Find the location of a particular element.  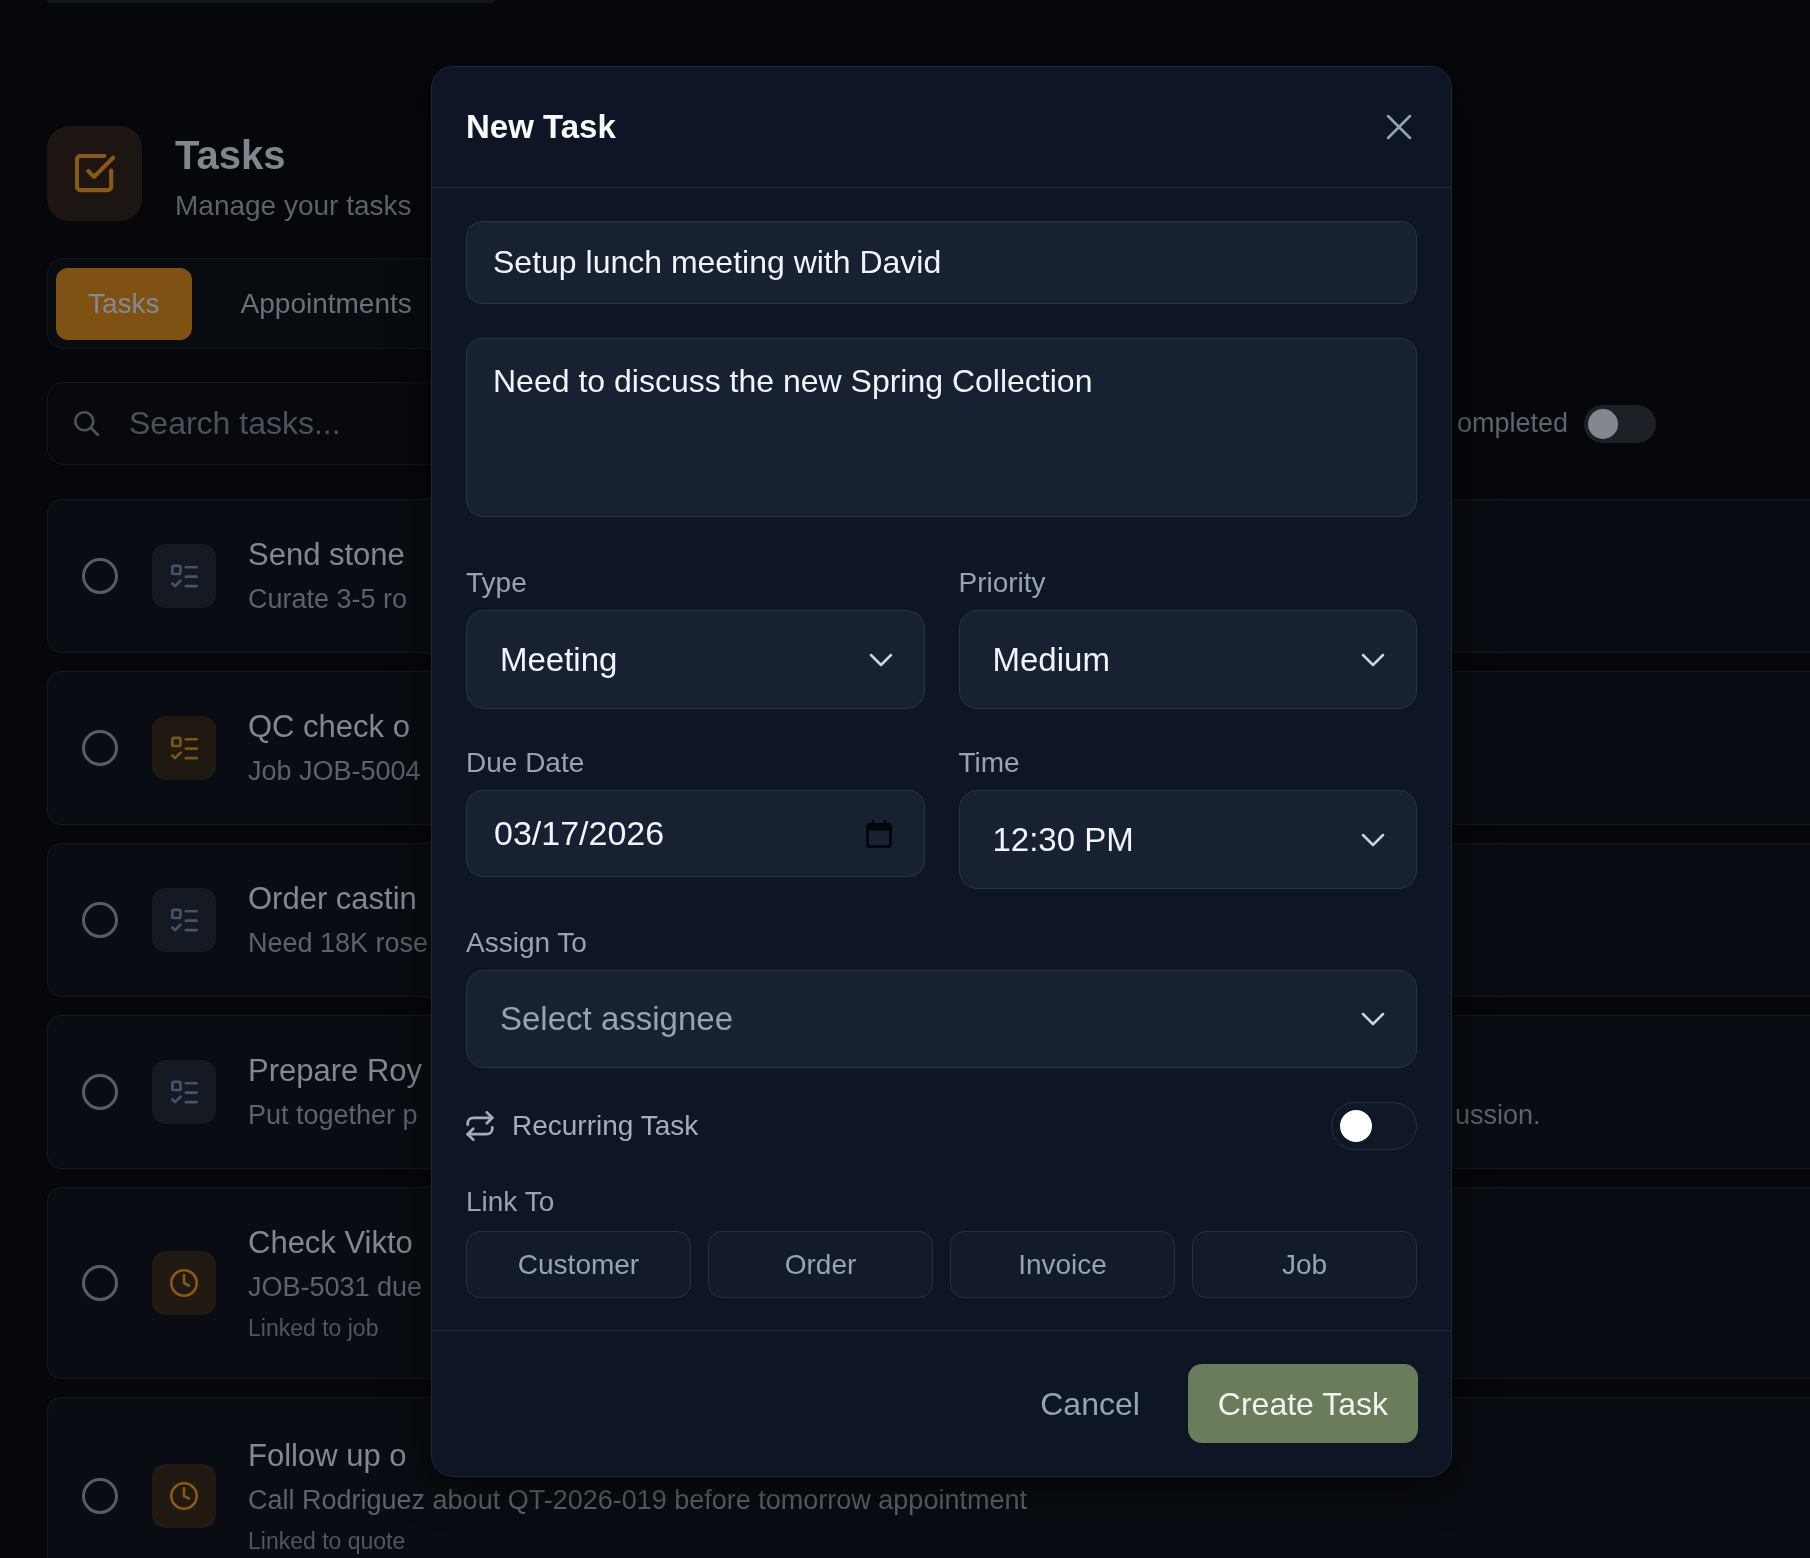

create-button: Create Task is located at coordinates (1302, 1403).